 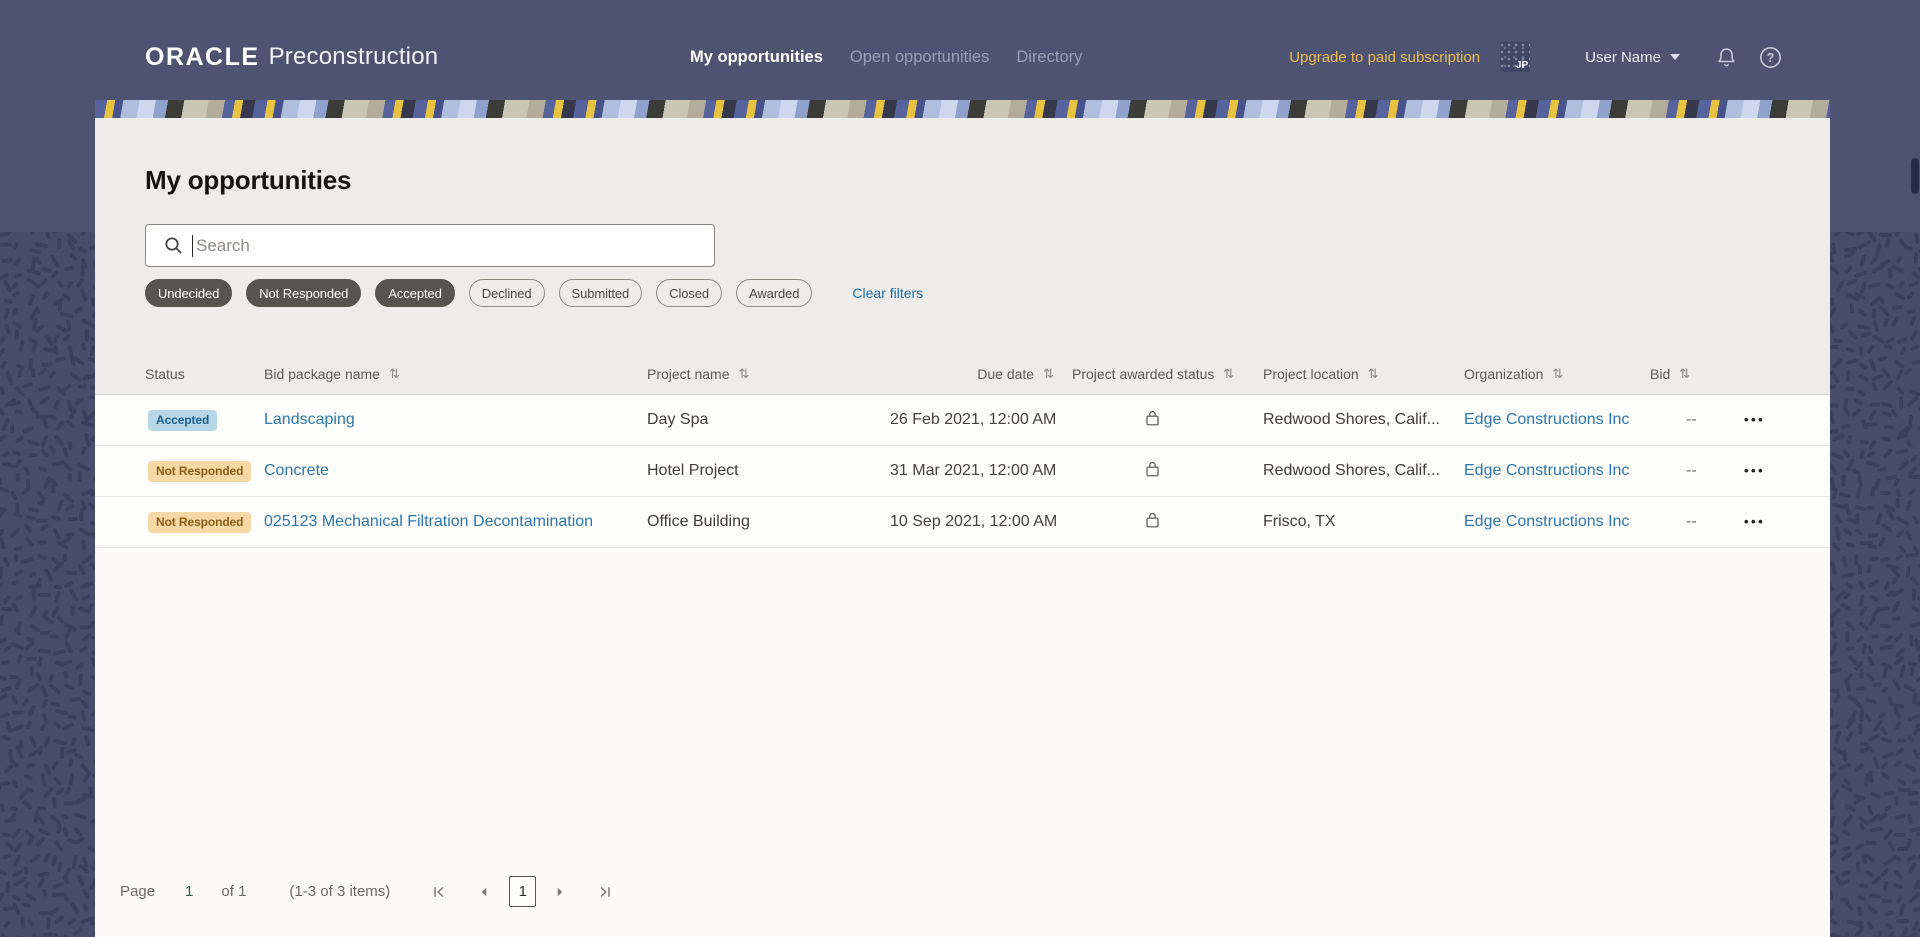 What do you see at coordinates (689, 293) in the screenshot?
I see `filter-chip-closed: Closed` at bounding box center [689, 293].